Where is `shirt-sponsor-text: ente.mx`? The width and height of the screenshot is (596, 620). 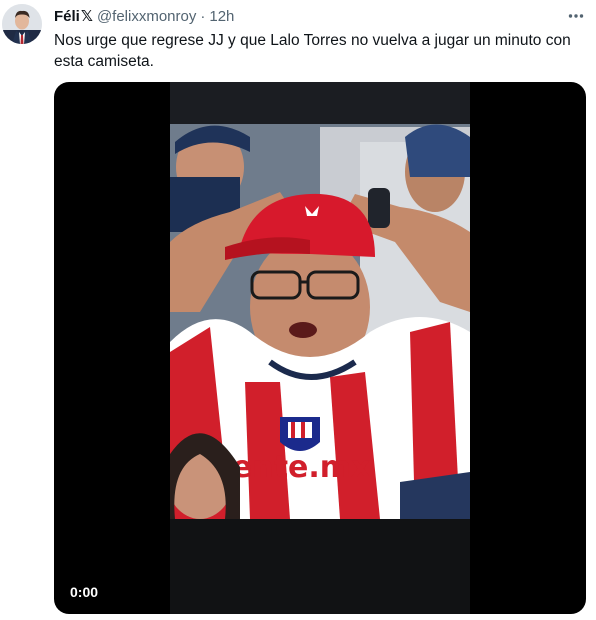
shirt-sponsor-text: ente.mx is located at coordinates (301, 467).